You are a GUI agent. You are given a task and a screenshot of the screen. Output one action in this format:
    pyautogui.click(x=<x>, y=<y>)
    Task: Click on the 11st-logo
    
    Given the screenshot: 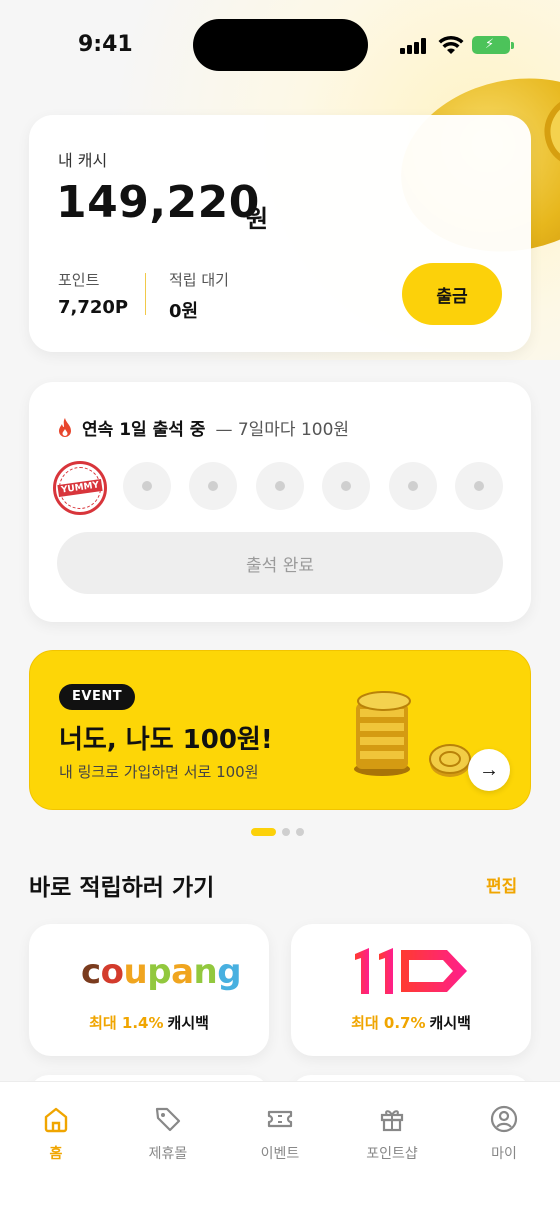 What is the action you would take?
    pyautogui.click(x=411, y=971)
    